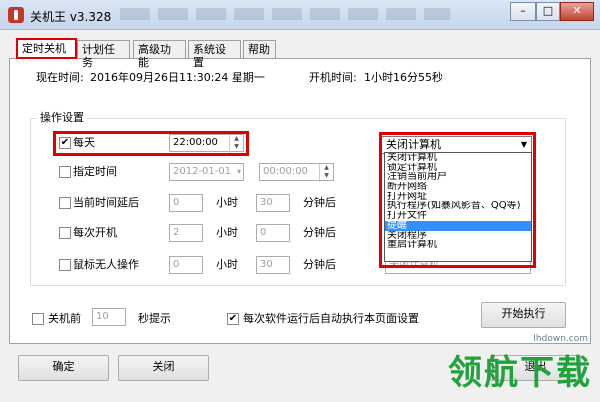 The width and height of the screenshot is (600, 402). What do you see at coordinates (65, 265) in the screenshot?
I see `idle-checkbox` at bounding box center [65, 265].